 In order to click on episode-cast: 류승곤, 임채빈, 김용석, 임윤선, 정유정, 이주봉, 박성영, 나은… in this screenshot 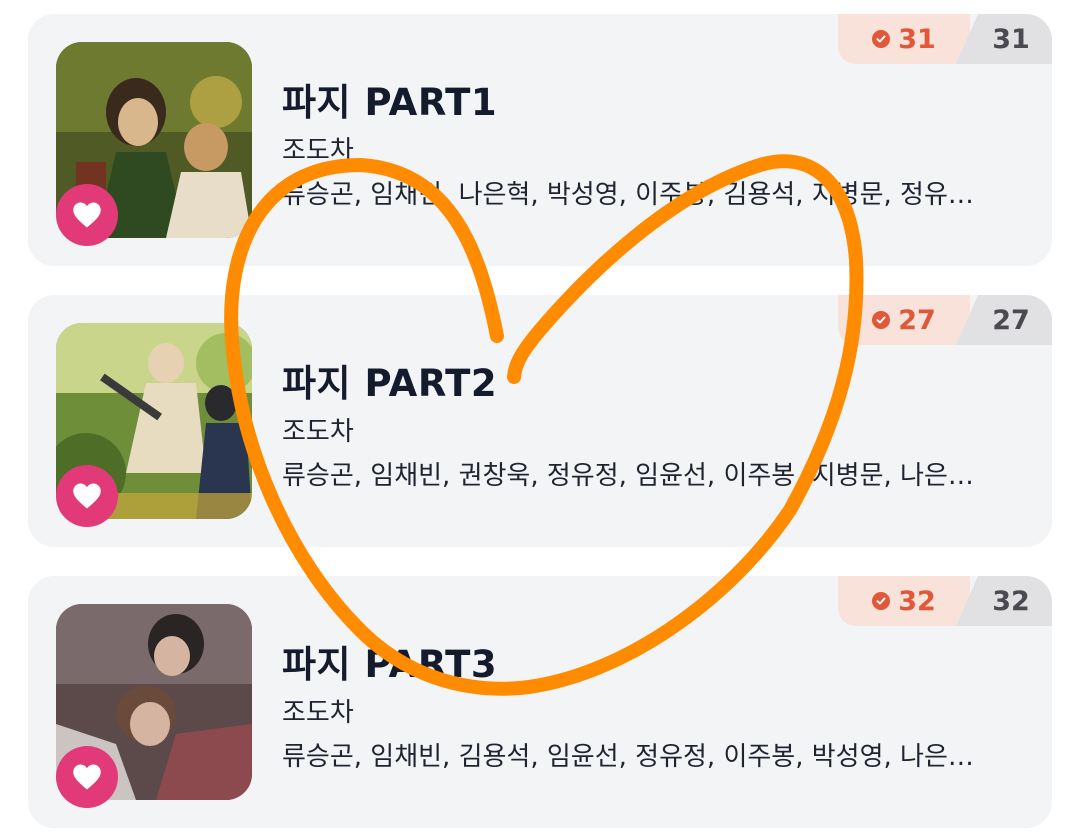, I will do `click(628, 757)`.